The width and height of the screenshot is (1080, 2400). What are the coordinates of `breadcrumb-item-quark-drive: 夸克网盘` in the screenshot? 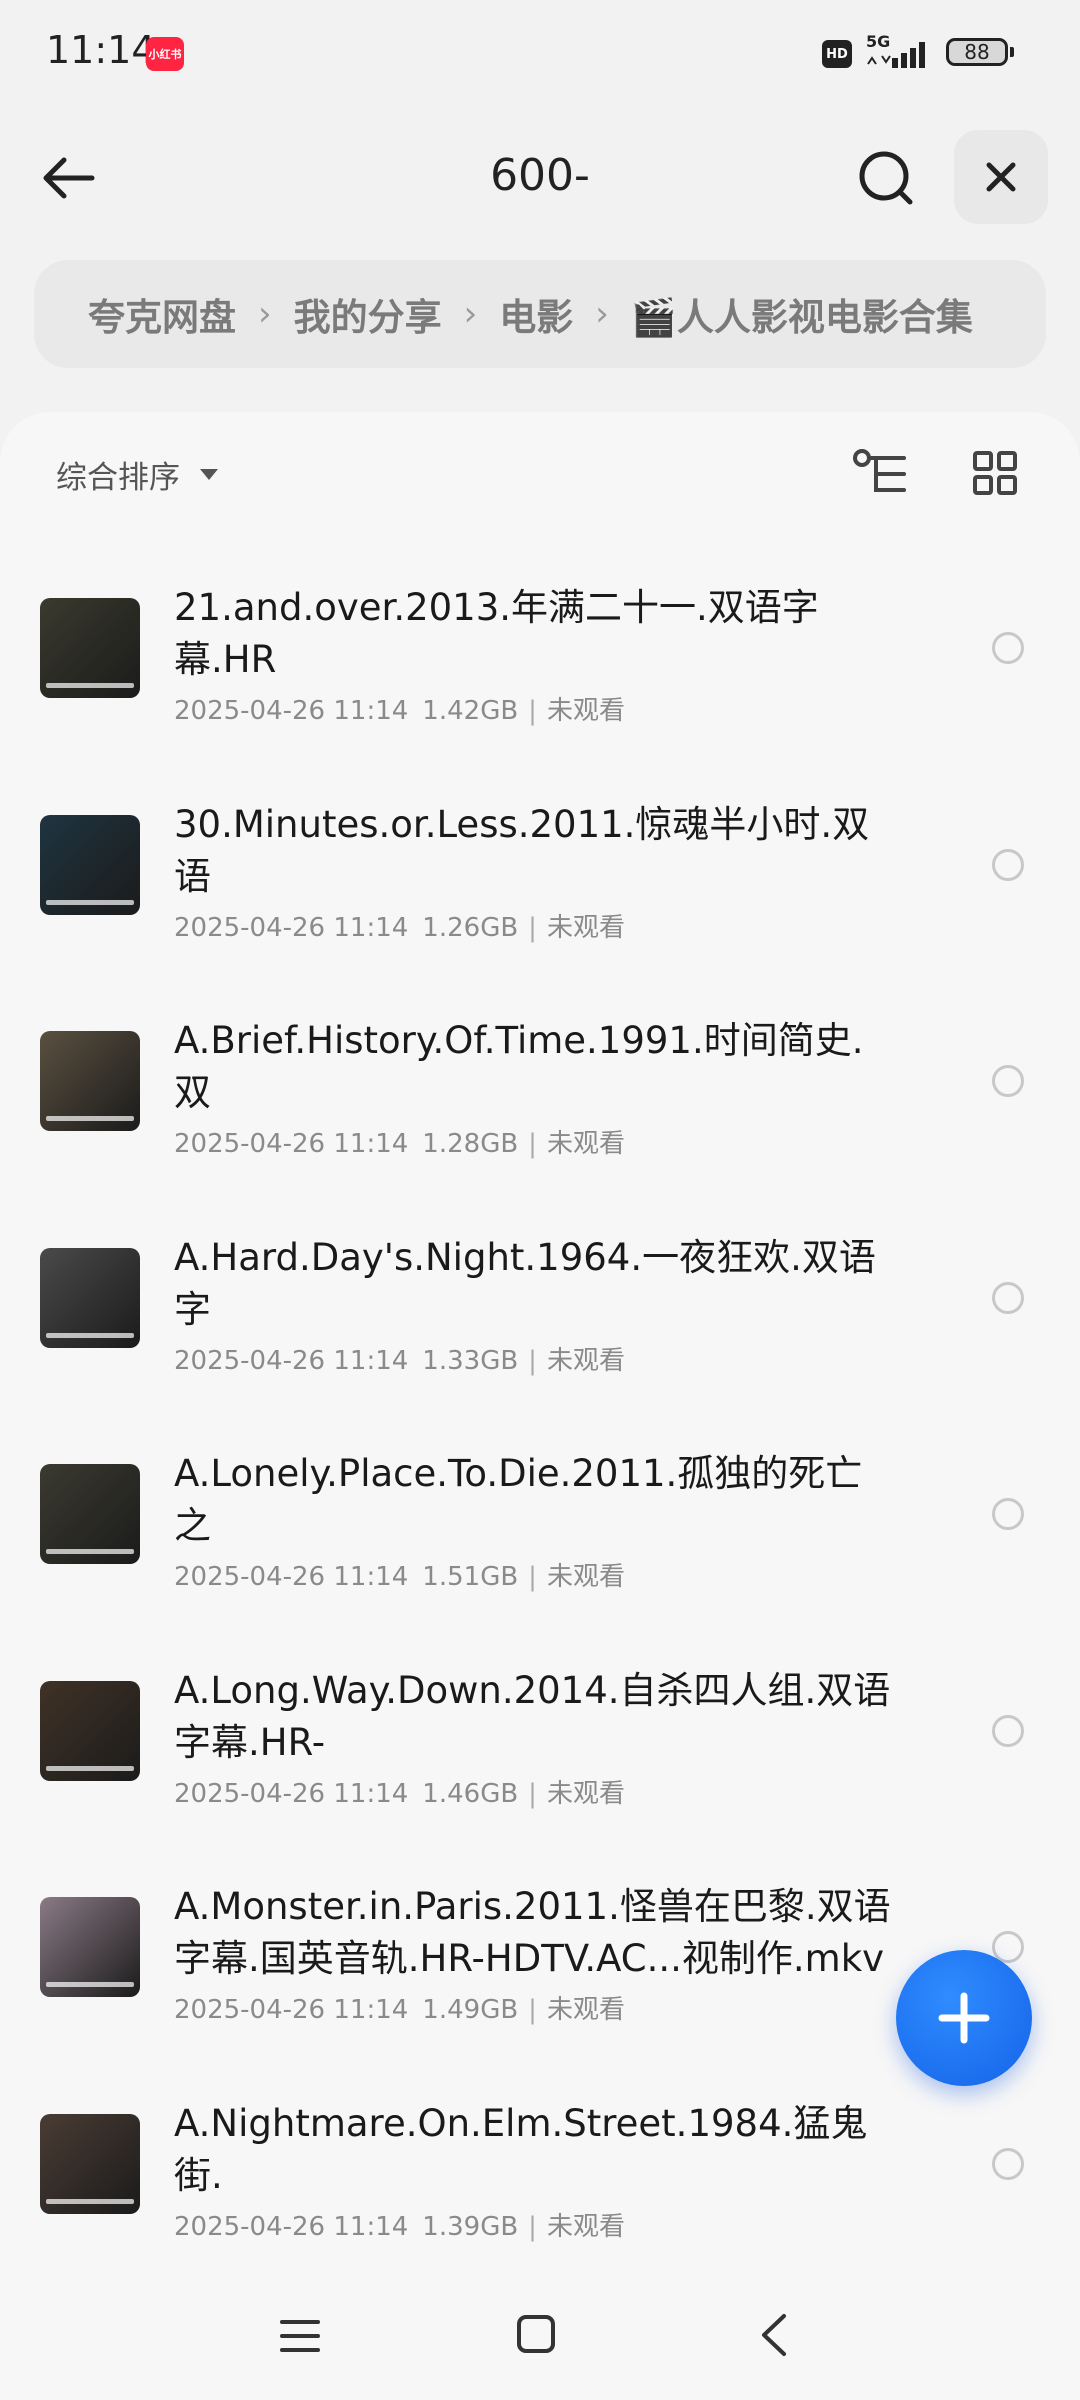 It's located at (162, 314).